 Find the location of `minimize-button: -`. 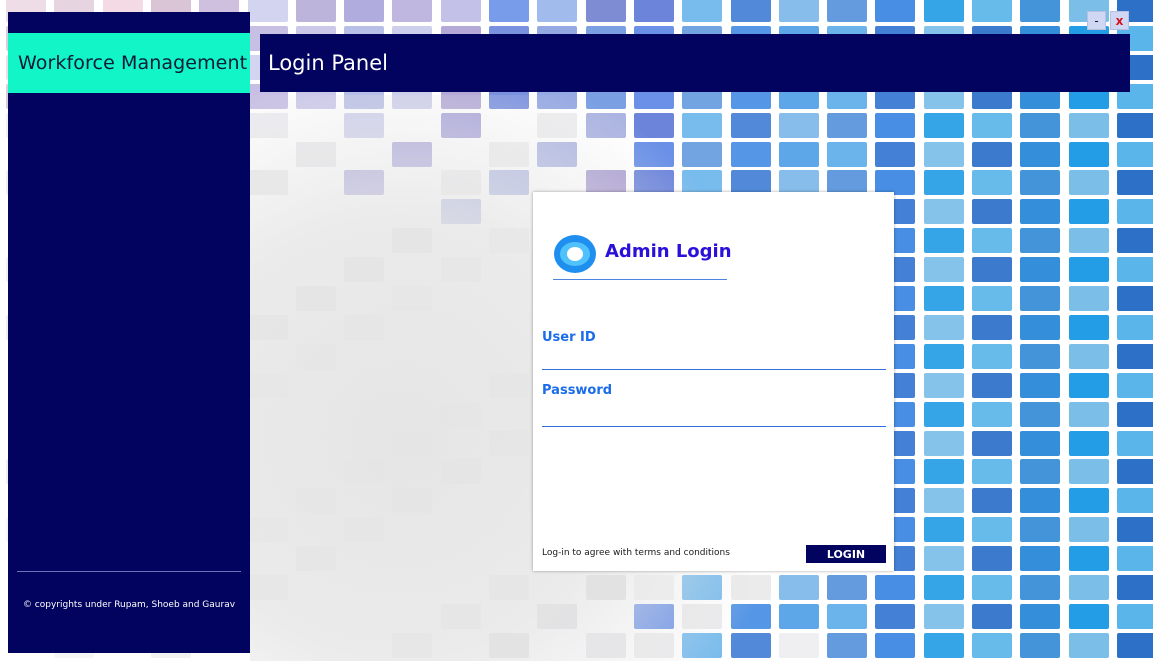

minimize-button: - is located at coordinates (1096, 20).